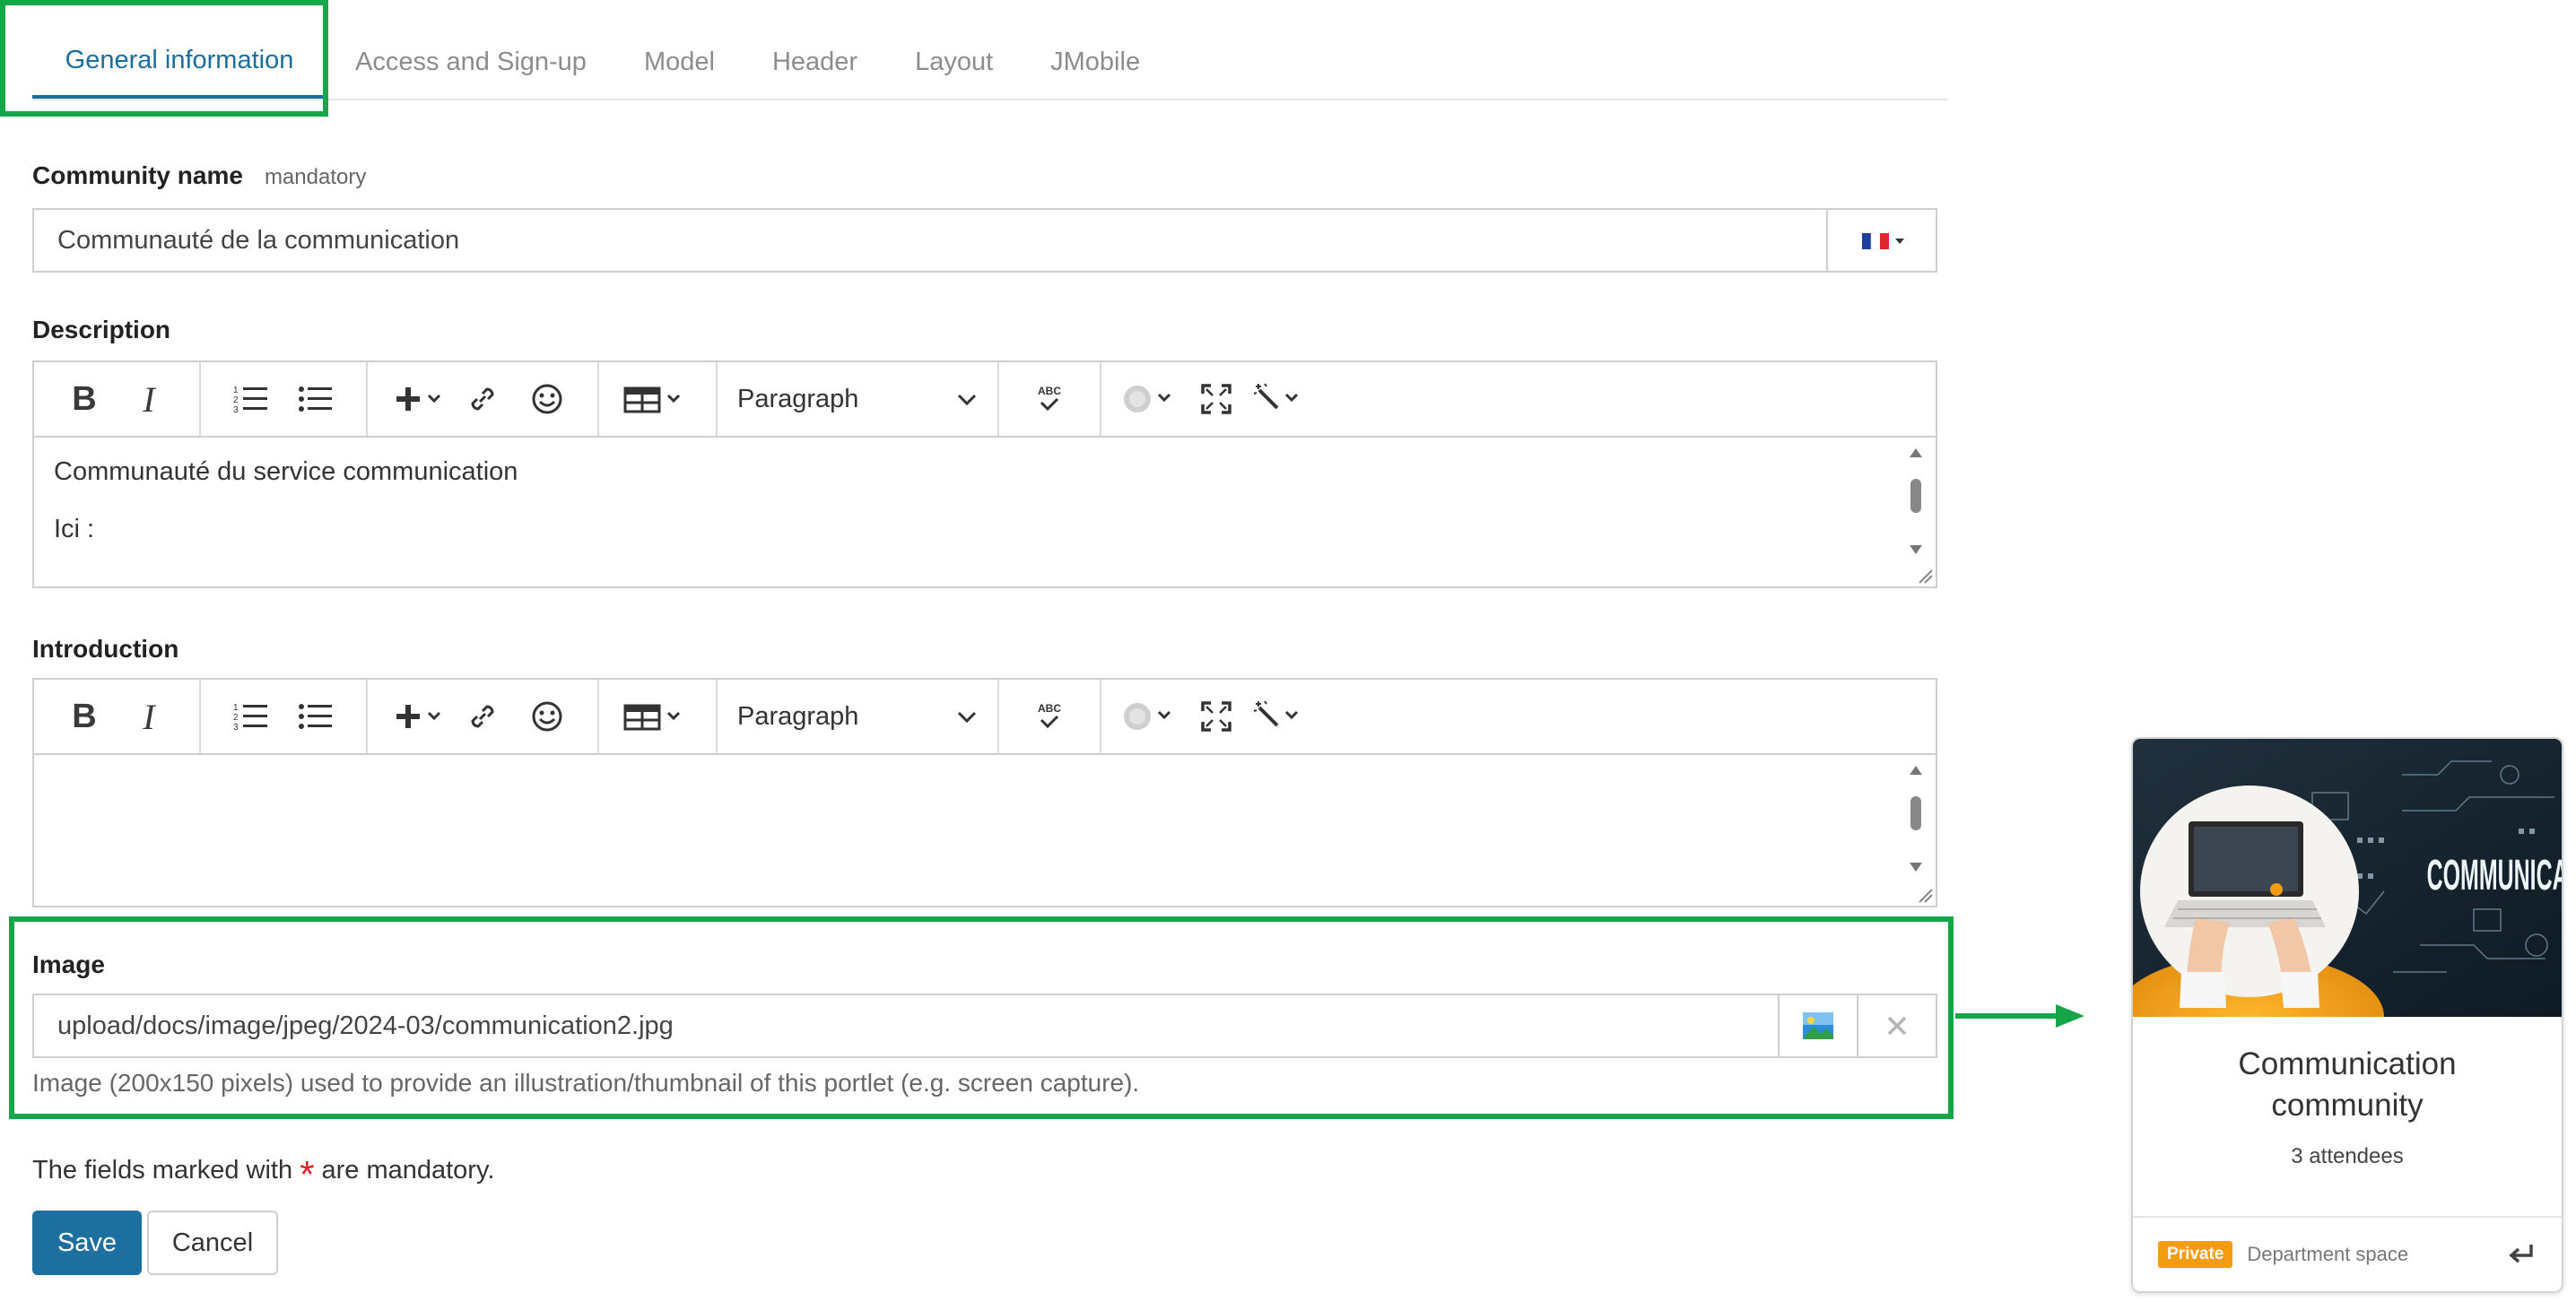  I want to click on insert-plus-icon, so click(418, 399).